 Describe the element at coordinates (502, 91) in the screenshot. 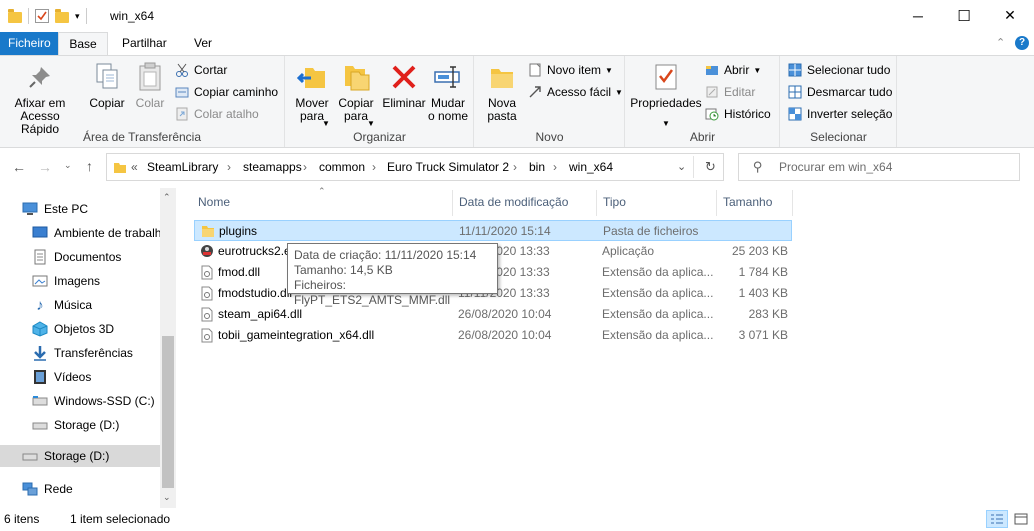

I see `new-folder-button: Nova pasta` at that location.